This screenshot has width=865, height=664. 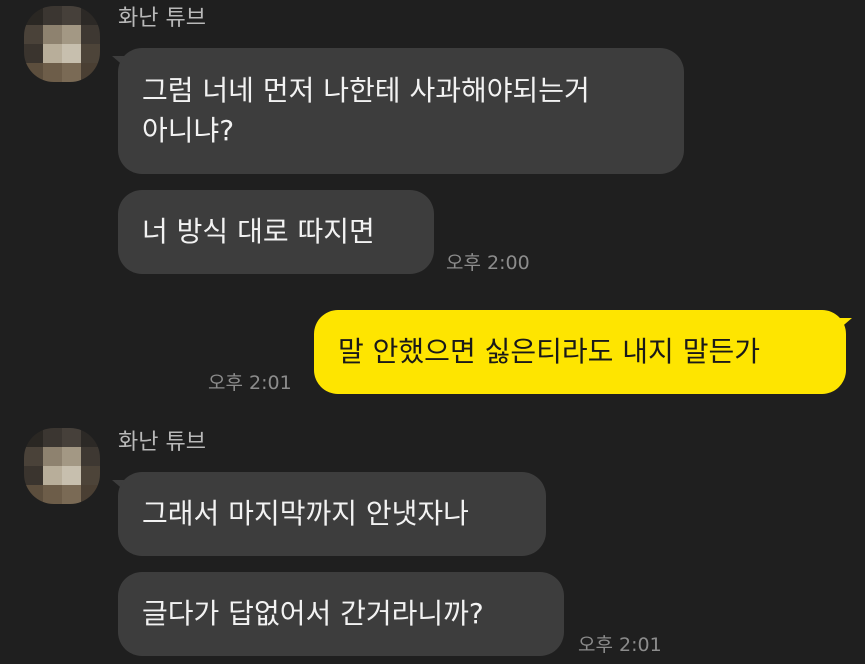 I want to click on message-text: 글다가 답없어서 간거라니까?, so click(x=313, y=613).